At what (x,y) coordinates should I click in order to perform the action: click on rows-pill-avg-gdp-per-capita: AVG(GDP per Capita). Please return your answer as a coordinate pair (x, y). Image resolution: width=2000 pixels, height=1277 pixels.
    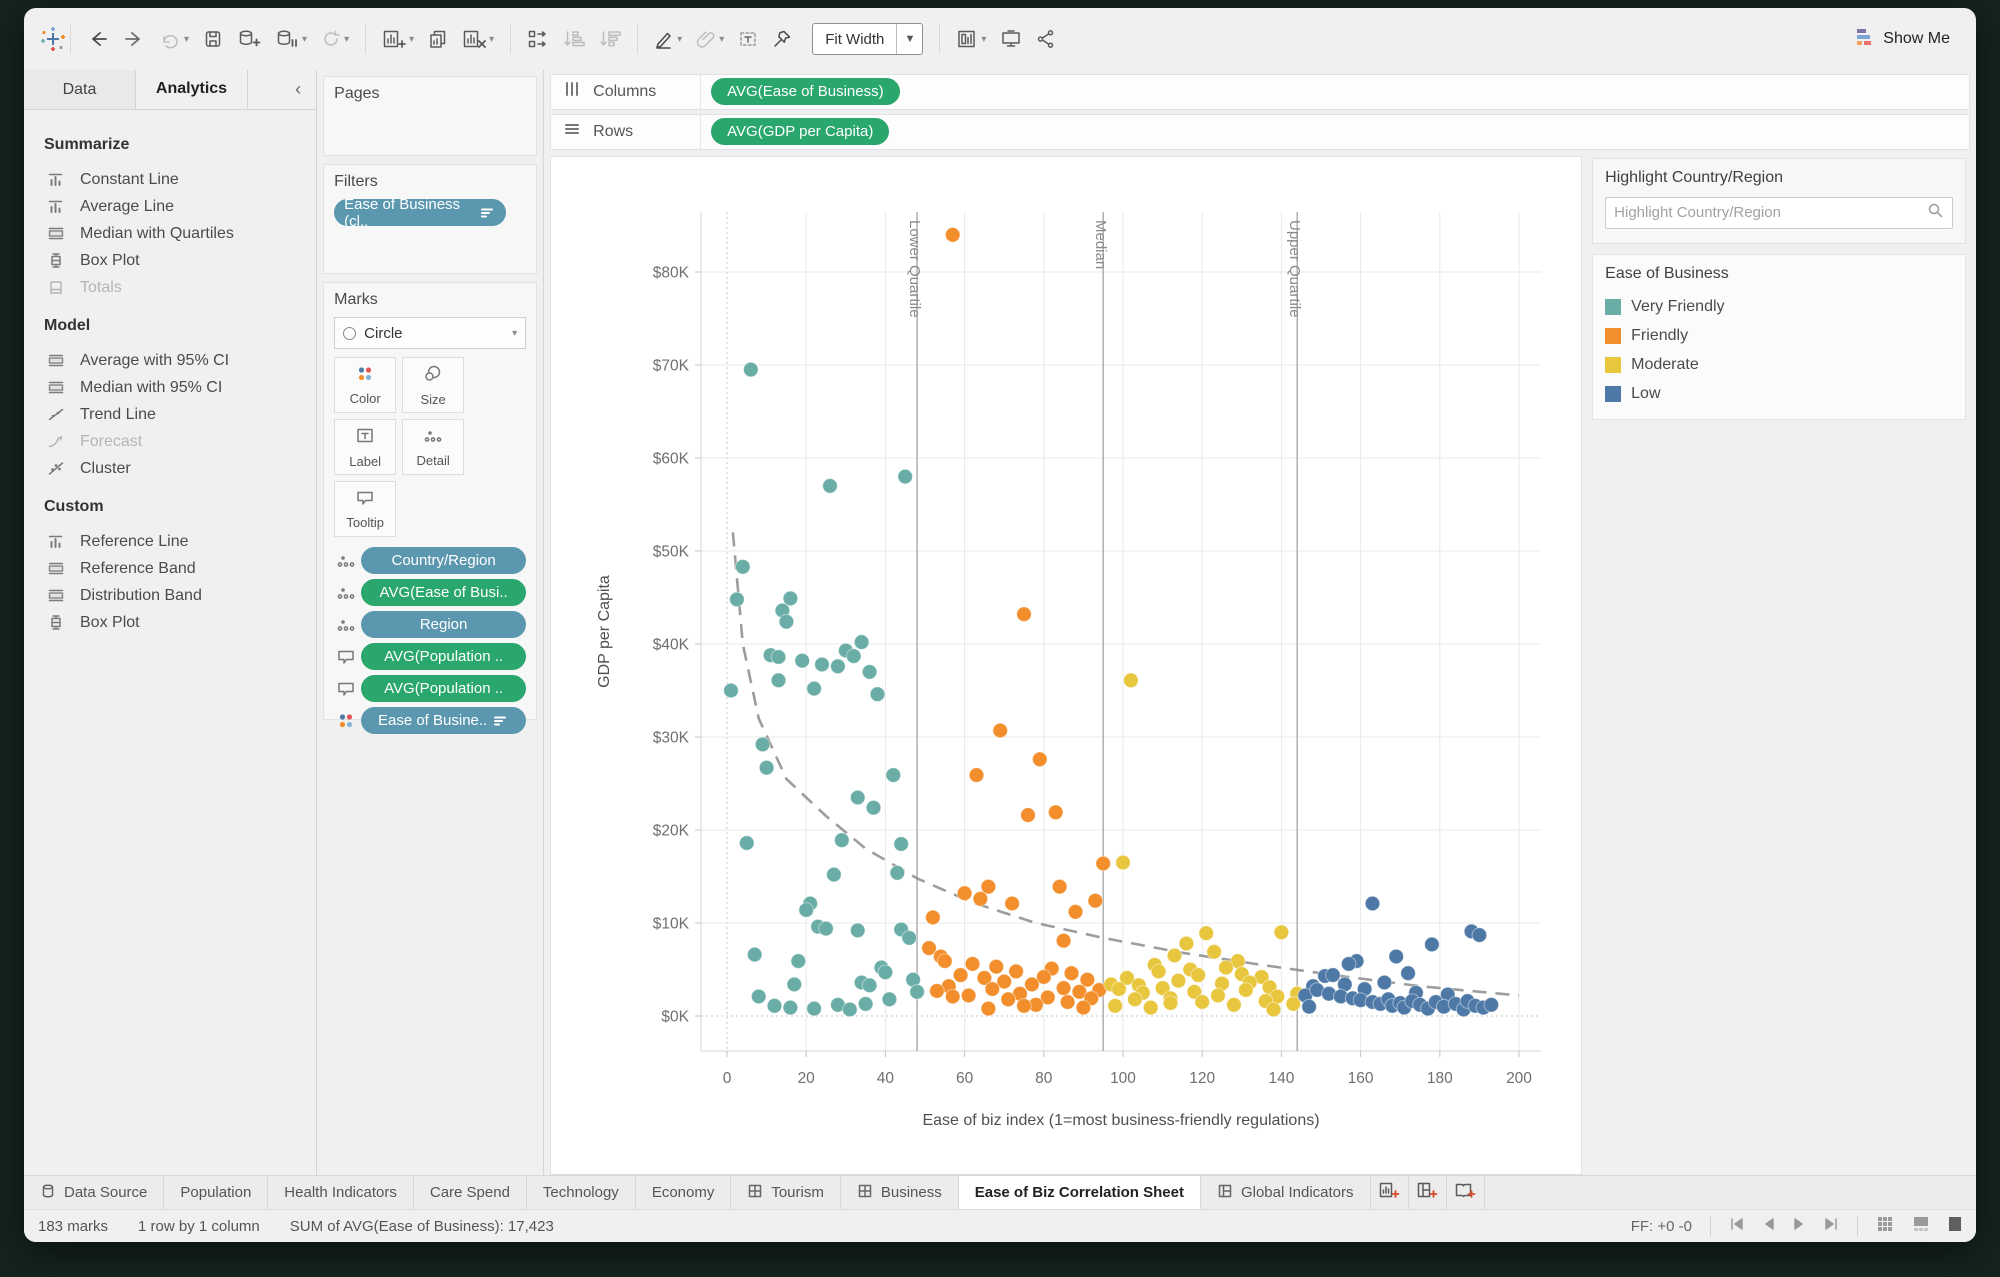
    Looking at the image, I should click on (800, 132).